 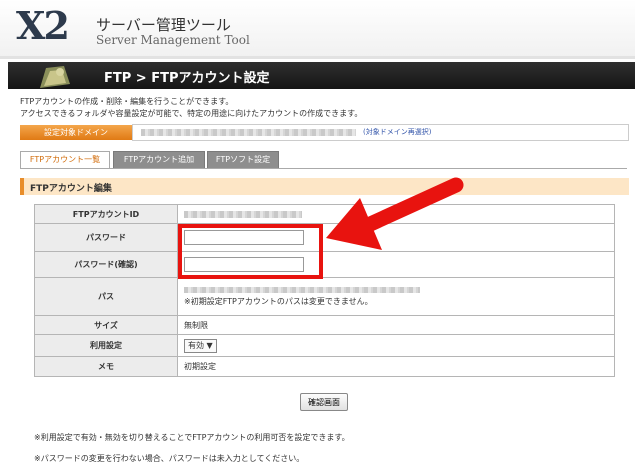 I want to click on header-divider, so click(x=317, y=57).